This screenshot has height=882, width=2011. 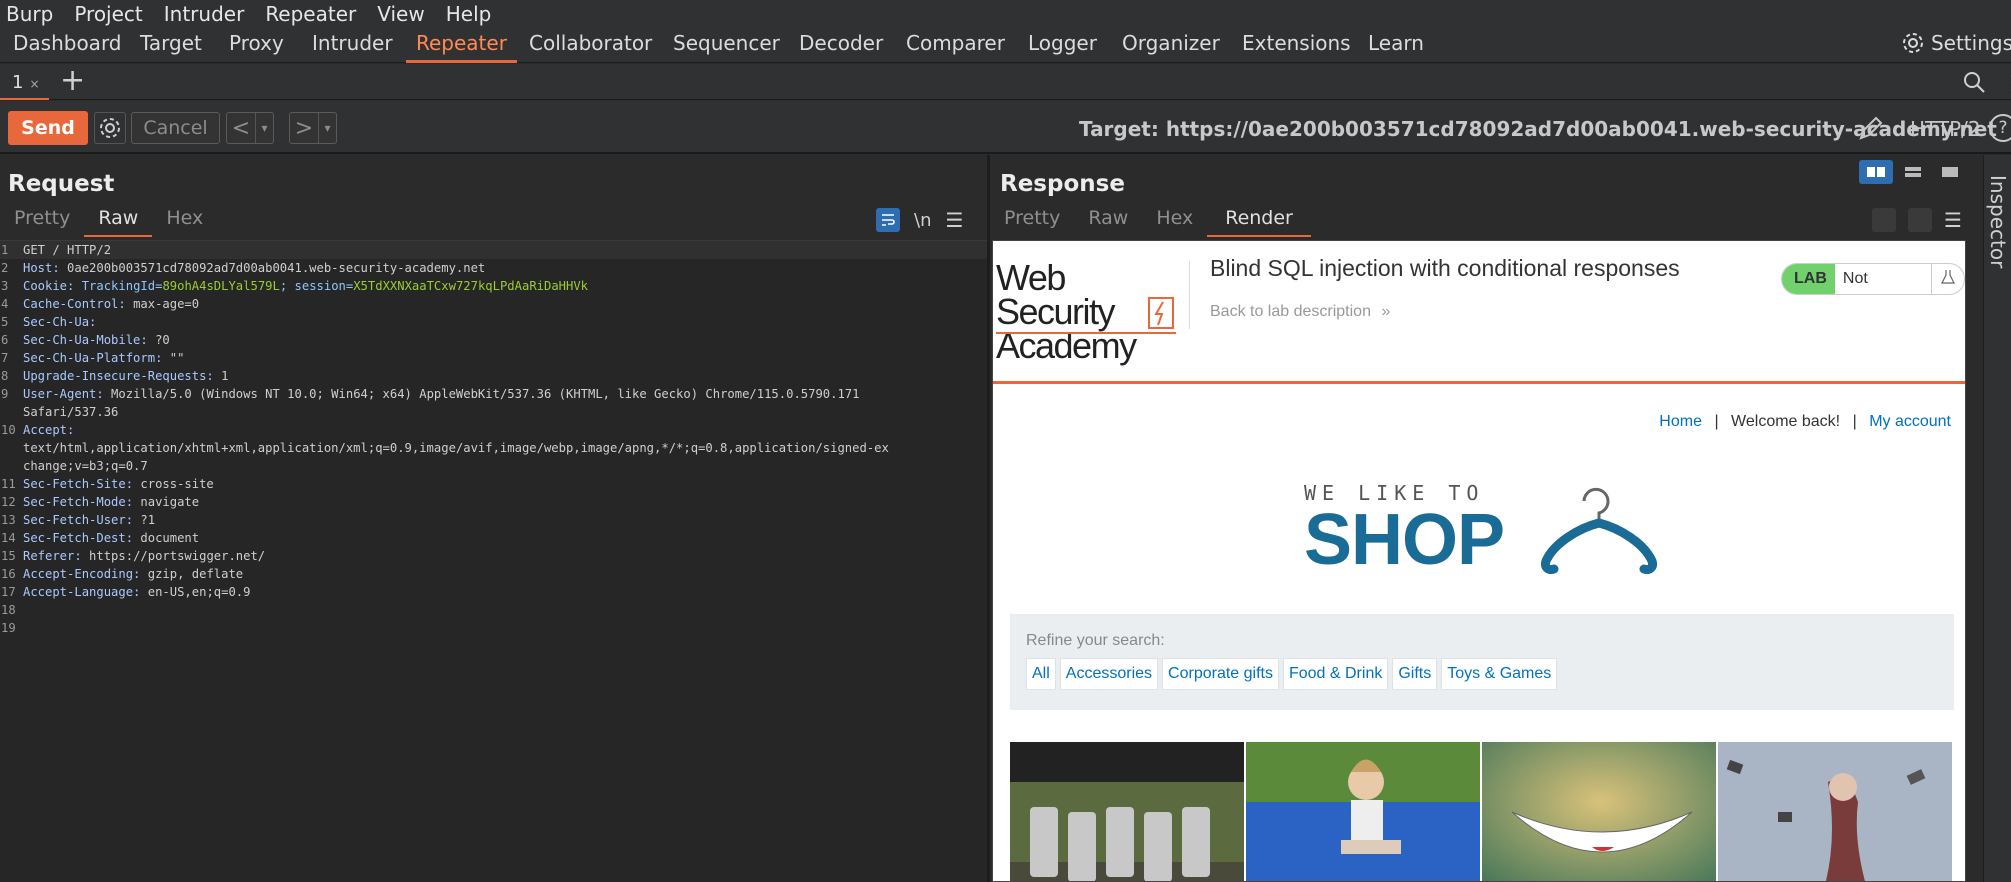 What do you see at coordinates (204, 14) in the screenshot?
I see `menu-intruder: Intruder` at bounding box center [204, 14].